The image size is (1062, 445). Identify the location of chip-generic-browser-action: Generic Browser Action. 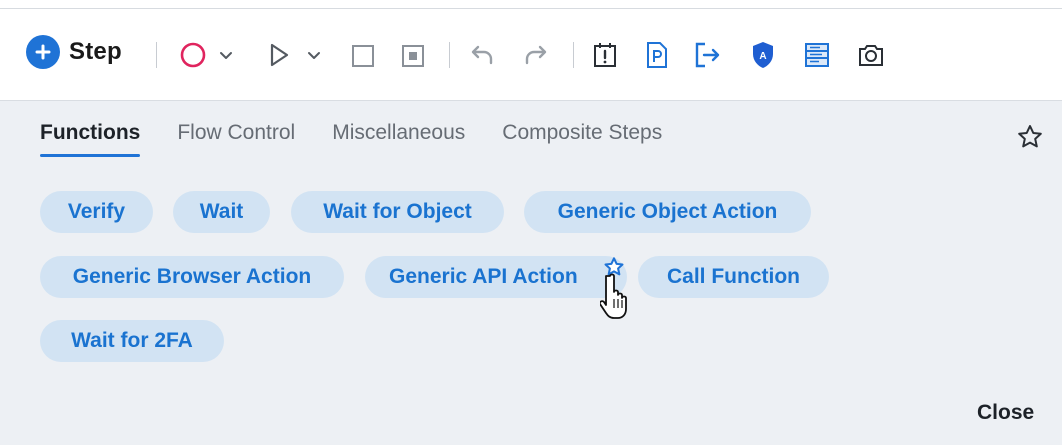
(192, 277).